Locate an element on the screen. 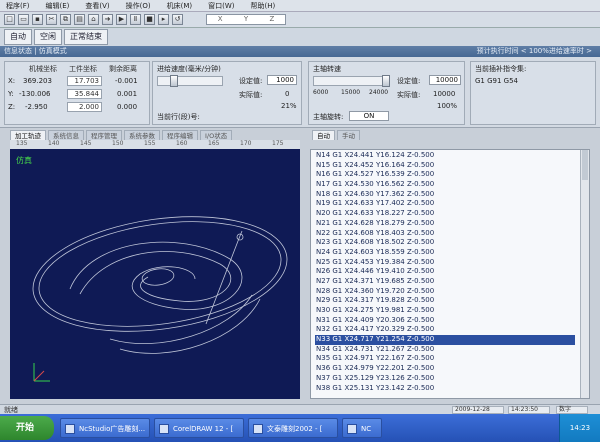  axis-y-row-label: Y: is located at coordinates (11, 94).